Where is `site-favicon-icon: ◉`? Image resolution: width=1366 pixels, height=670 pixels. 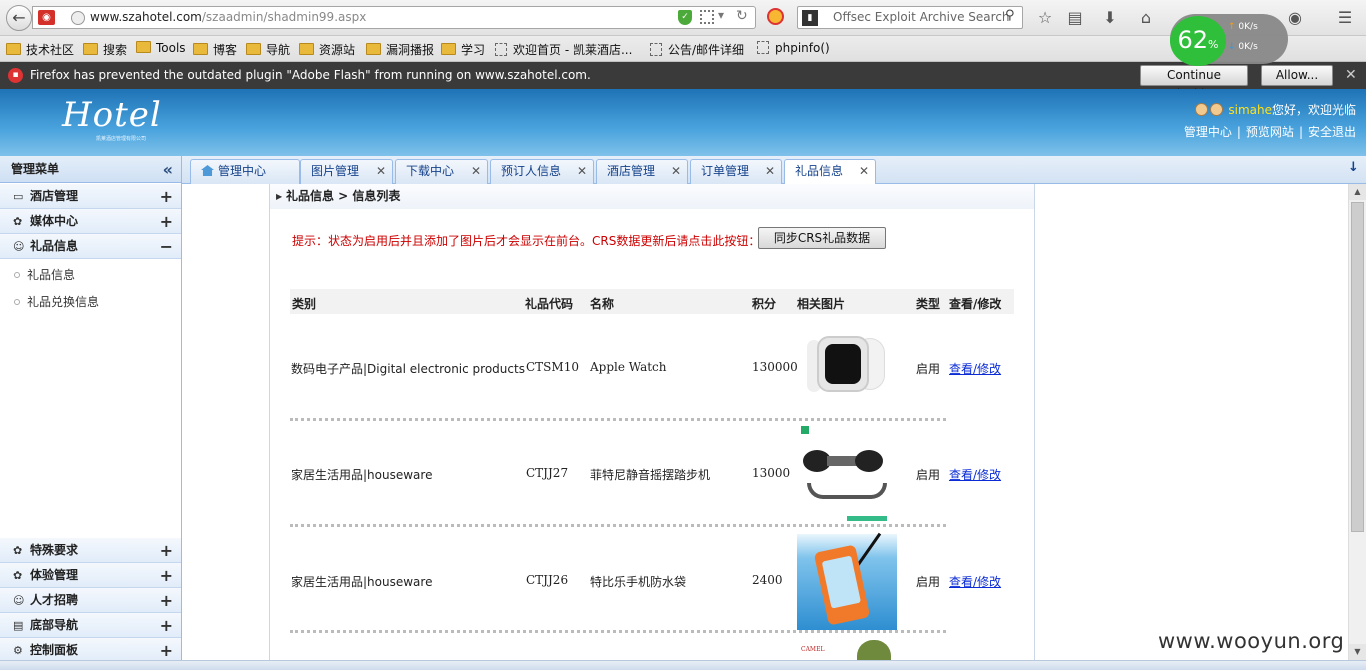 site-favicon-icon: ◉ is located at coordinates (46, 17).